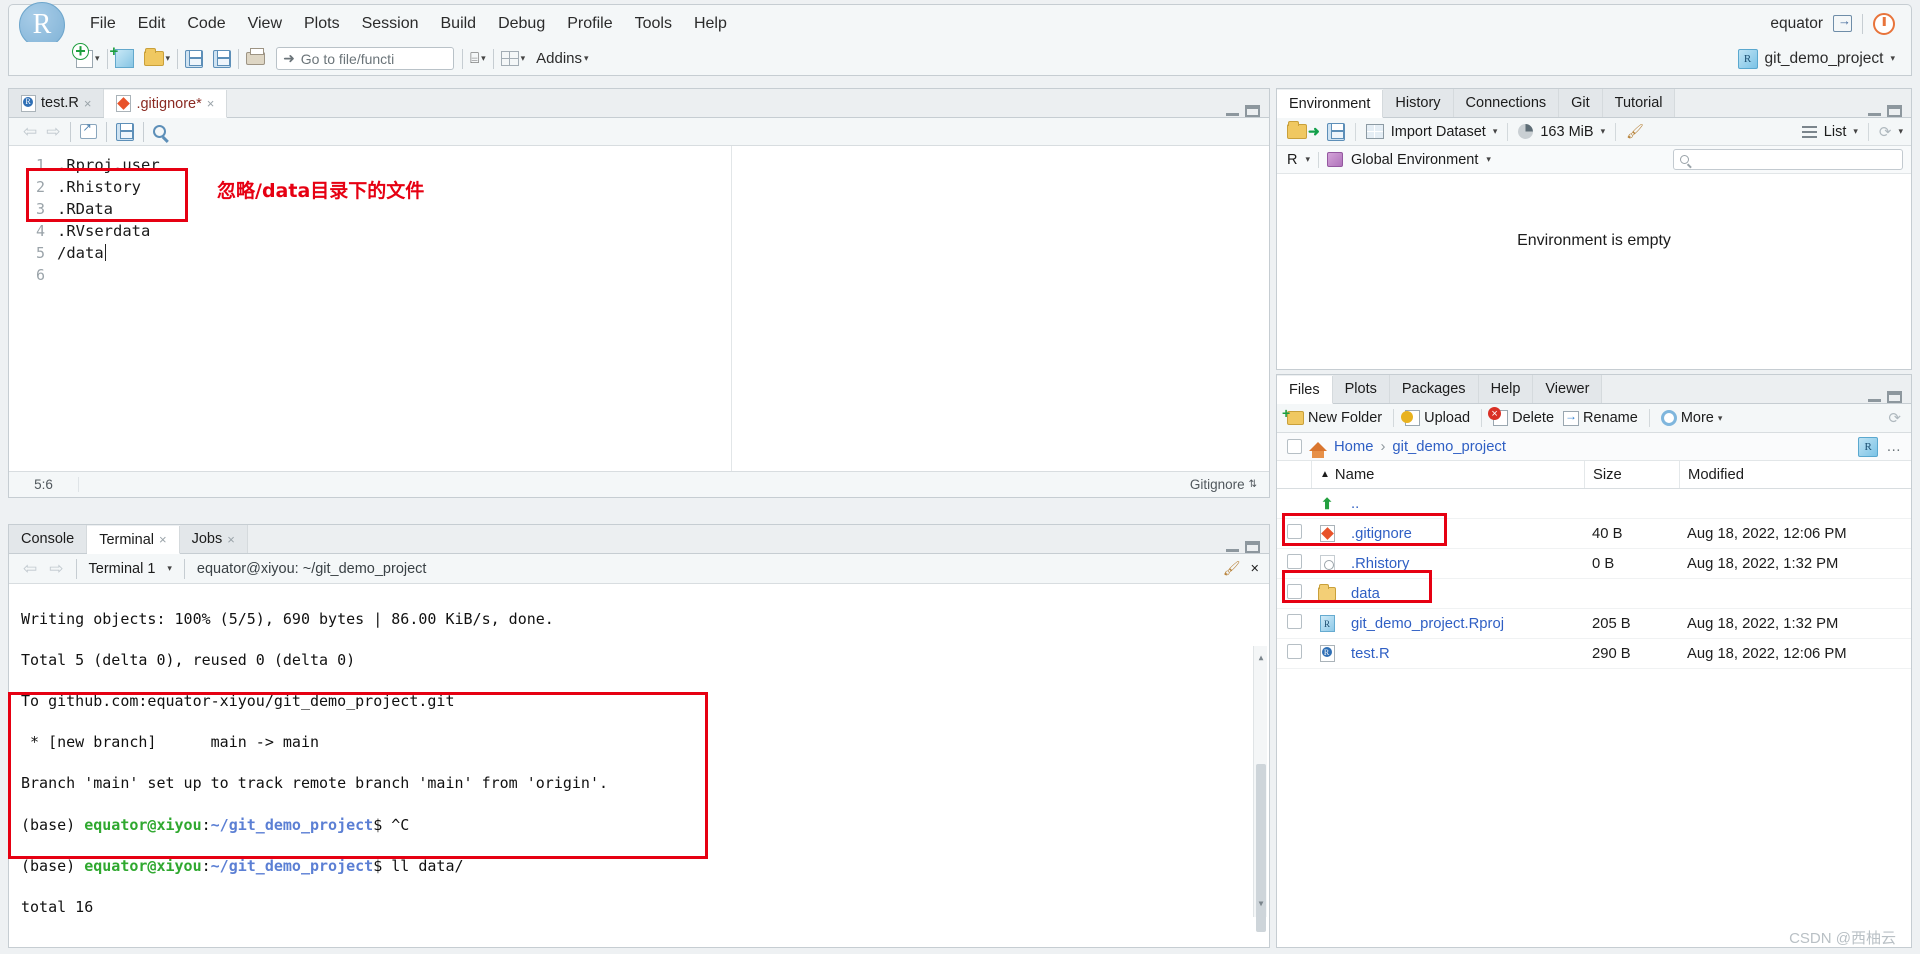 The image size is (1920, 954). What do you see at coordinates (255, 57) in the screenshot?
I see `print-button` at bounding box center [255, 57].